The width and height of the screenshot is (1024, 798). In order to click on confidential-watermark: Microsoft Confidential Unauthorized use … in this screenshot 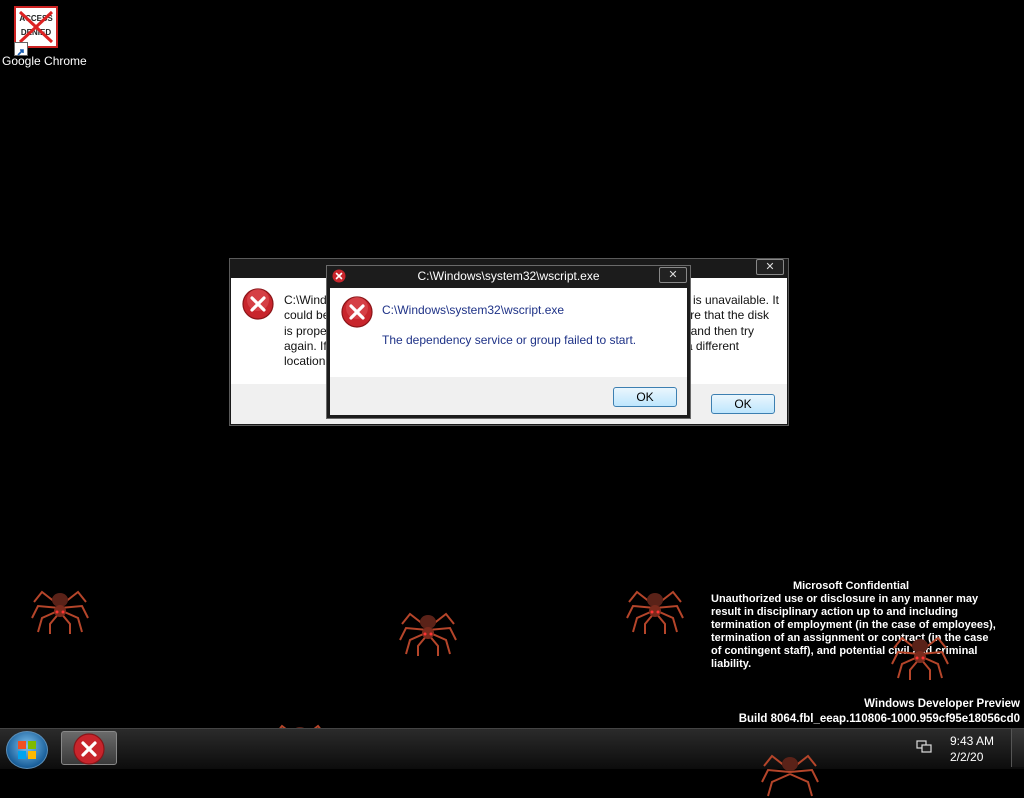, I will do `click(864, 625)`.